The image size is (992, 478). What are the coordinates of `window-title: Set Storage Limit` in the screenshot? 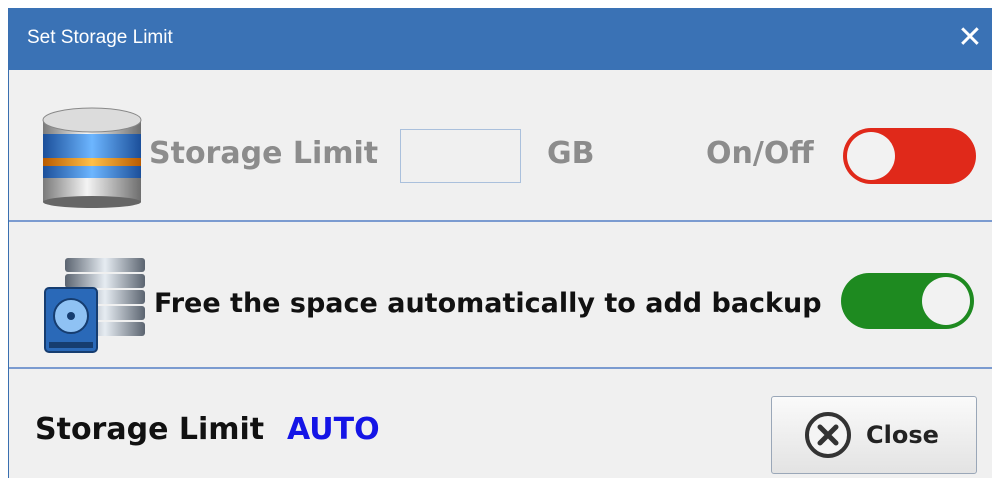 It's located at (100, 37).